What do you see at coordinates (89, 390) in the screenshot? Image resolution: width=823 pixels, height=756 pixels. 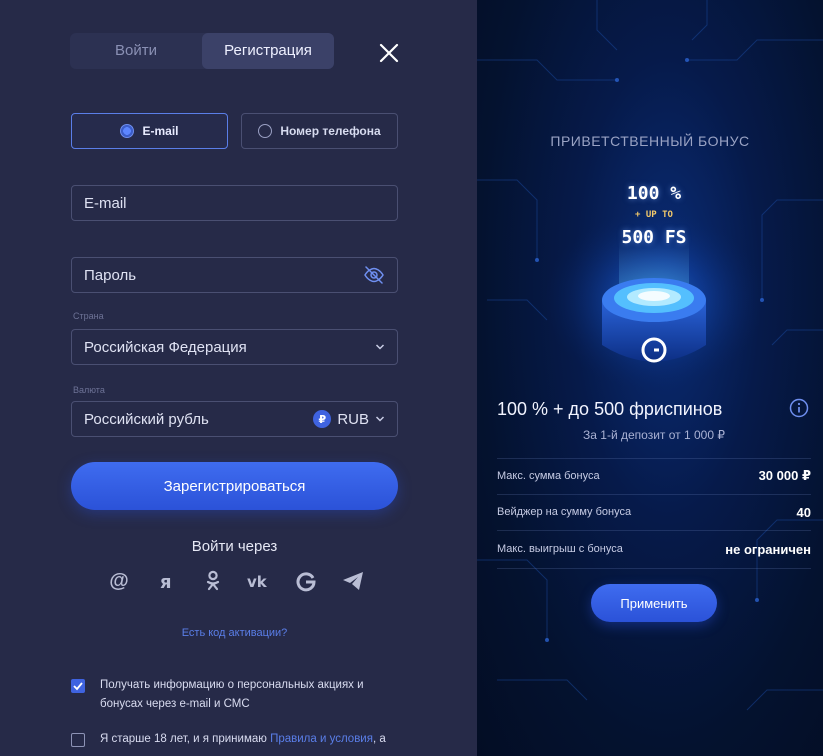 I see `currency-label: Валюта` at bounding box center [89, 390].